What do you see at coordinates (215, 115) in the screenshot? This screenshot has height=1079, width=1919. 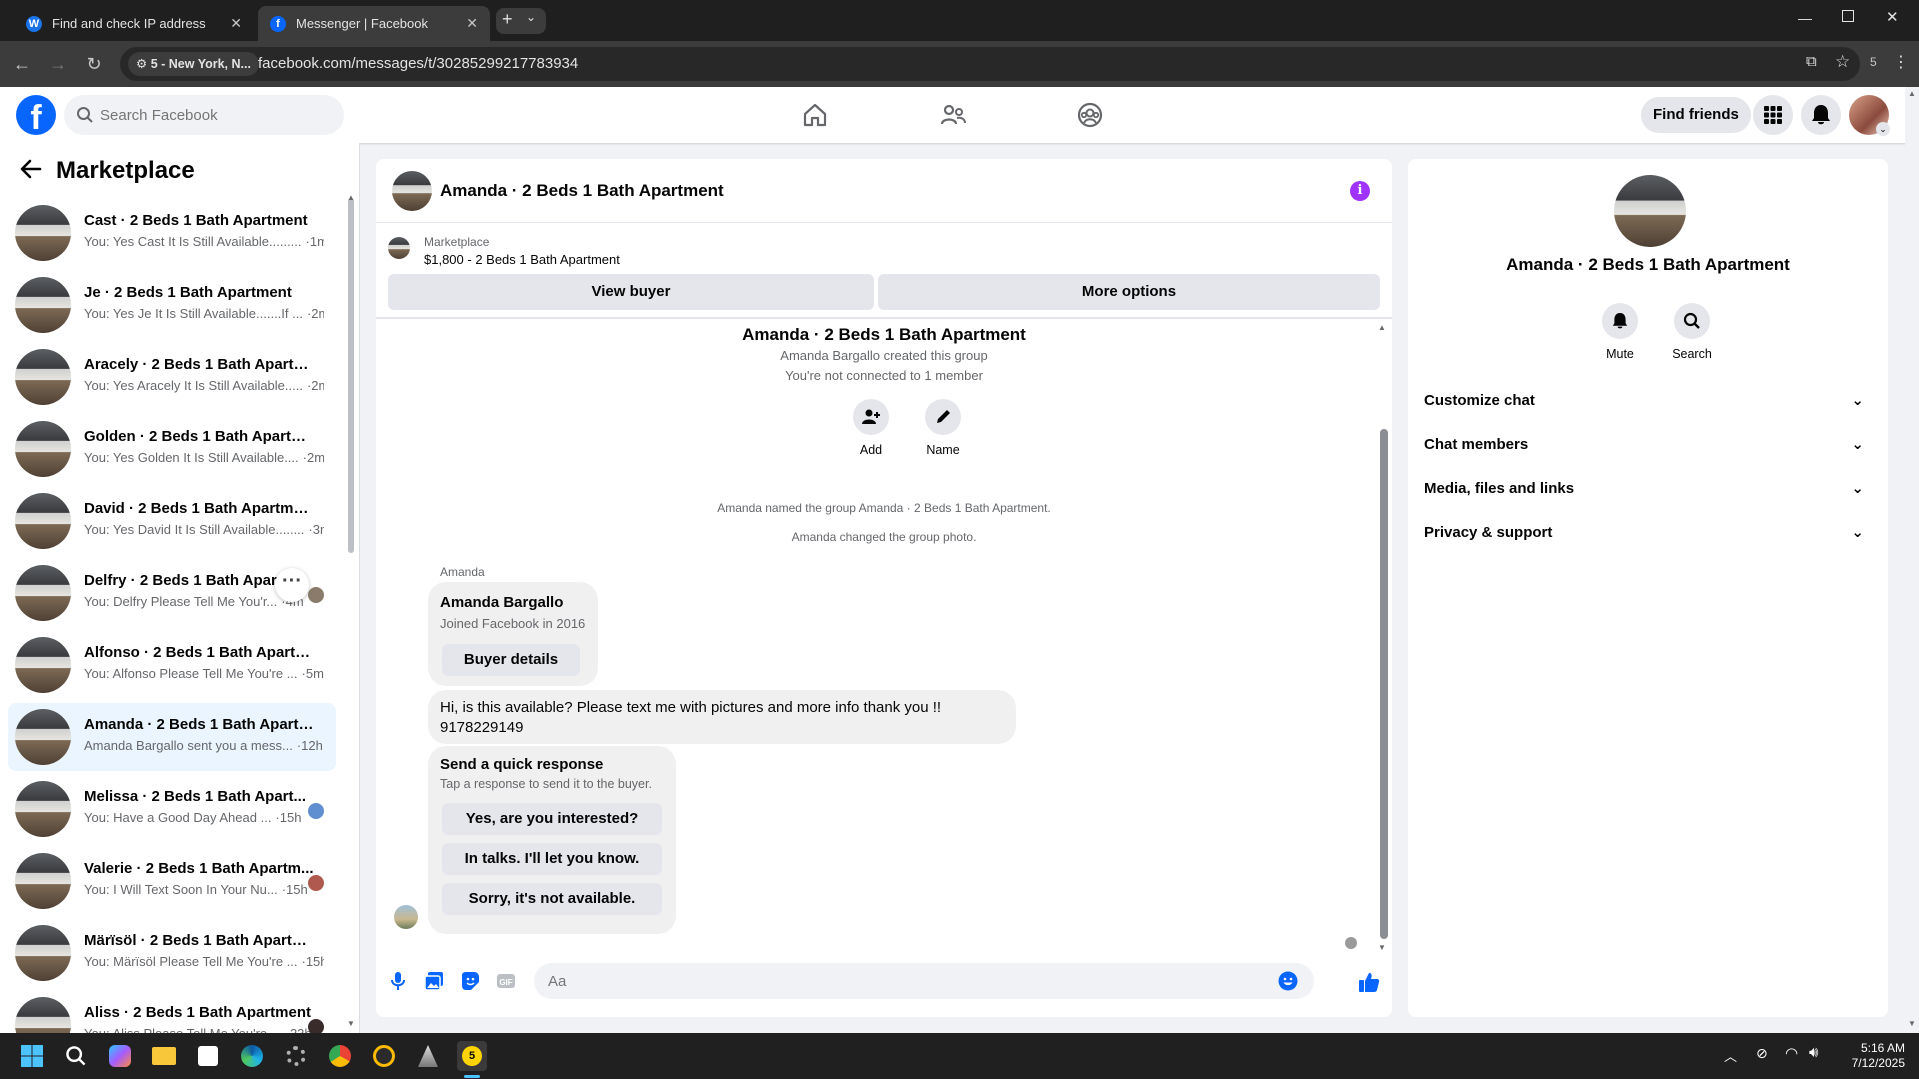 I see `search-input` at bounding box center [215, 115].